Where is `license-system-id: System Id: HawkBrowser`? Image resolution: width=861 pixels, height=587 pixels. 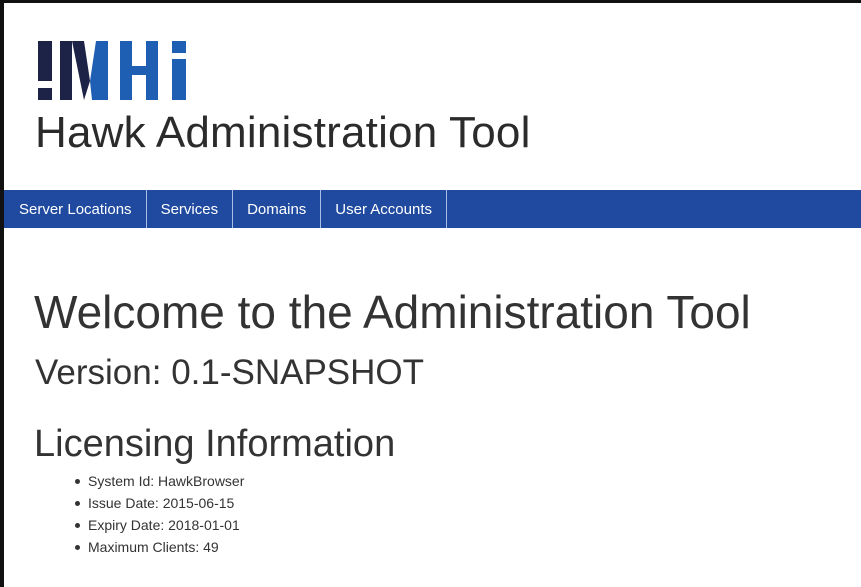 license-system-id: System Id: HawkBrowser is located at coordinates (159, 481).